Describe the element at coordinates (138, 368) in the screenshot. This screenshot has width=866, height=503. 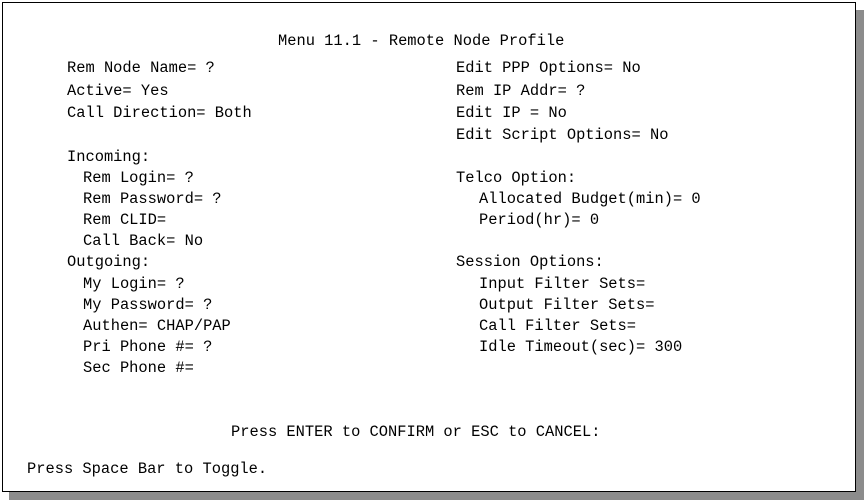
I see `sec-phone-field: Sec Phone #=` at that location.